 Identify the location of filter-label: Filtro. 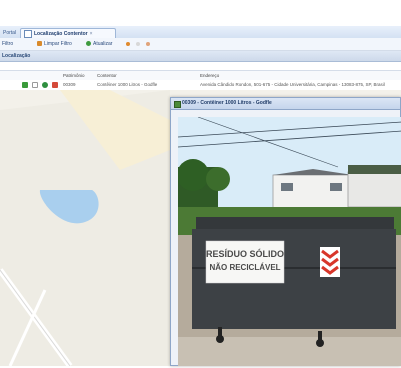
(8, 44).